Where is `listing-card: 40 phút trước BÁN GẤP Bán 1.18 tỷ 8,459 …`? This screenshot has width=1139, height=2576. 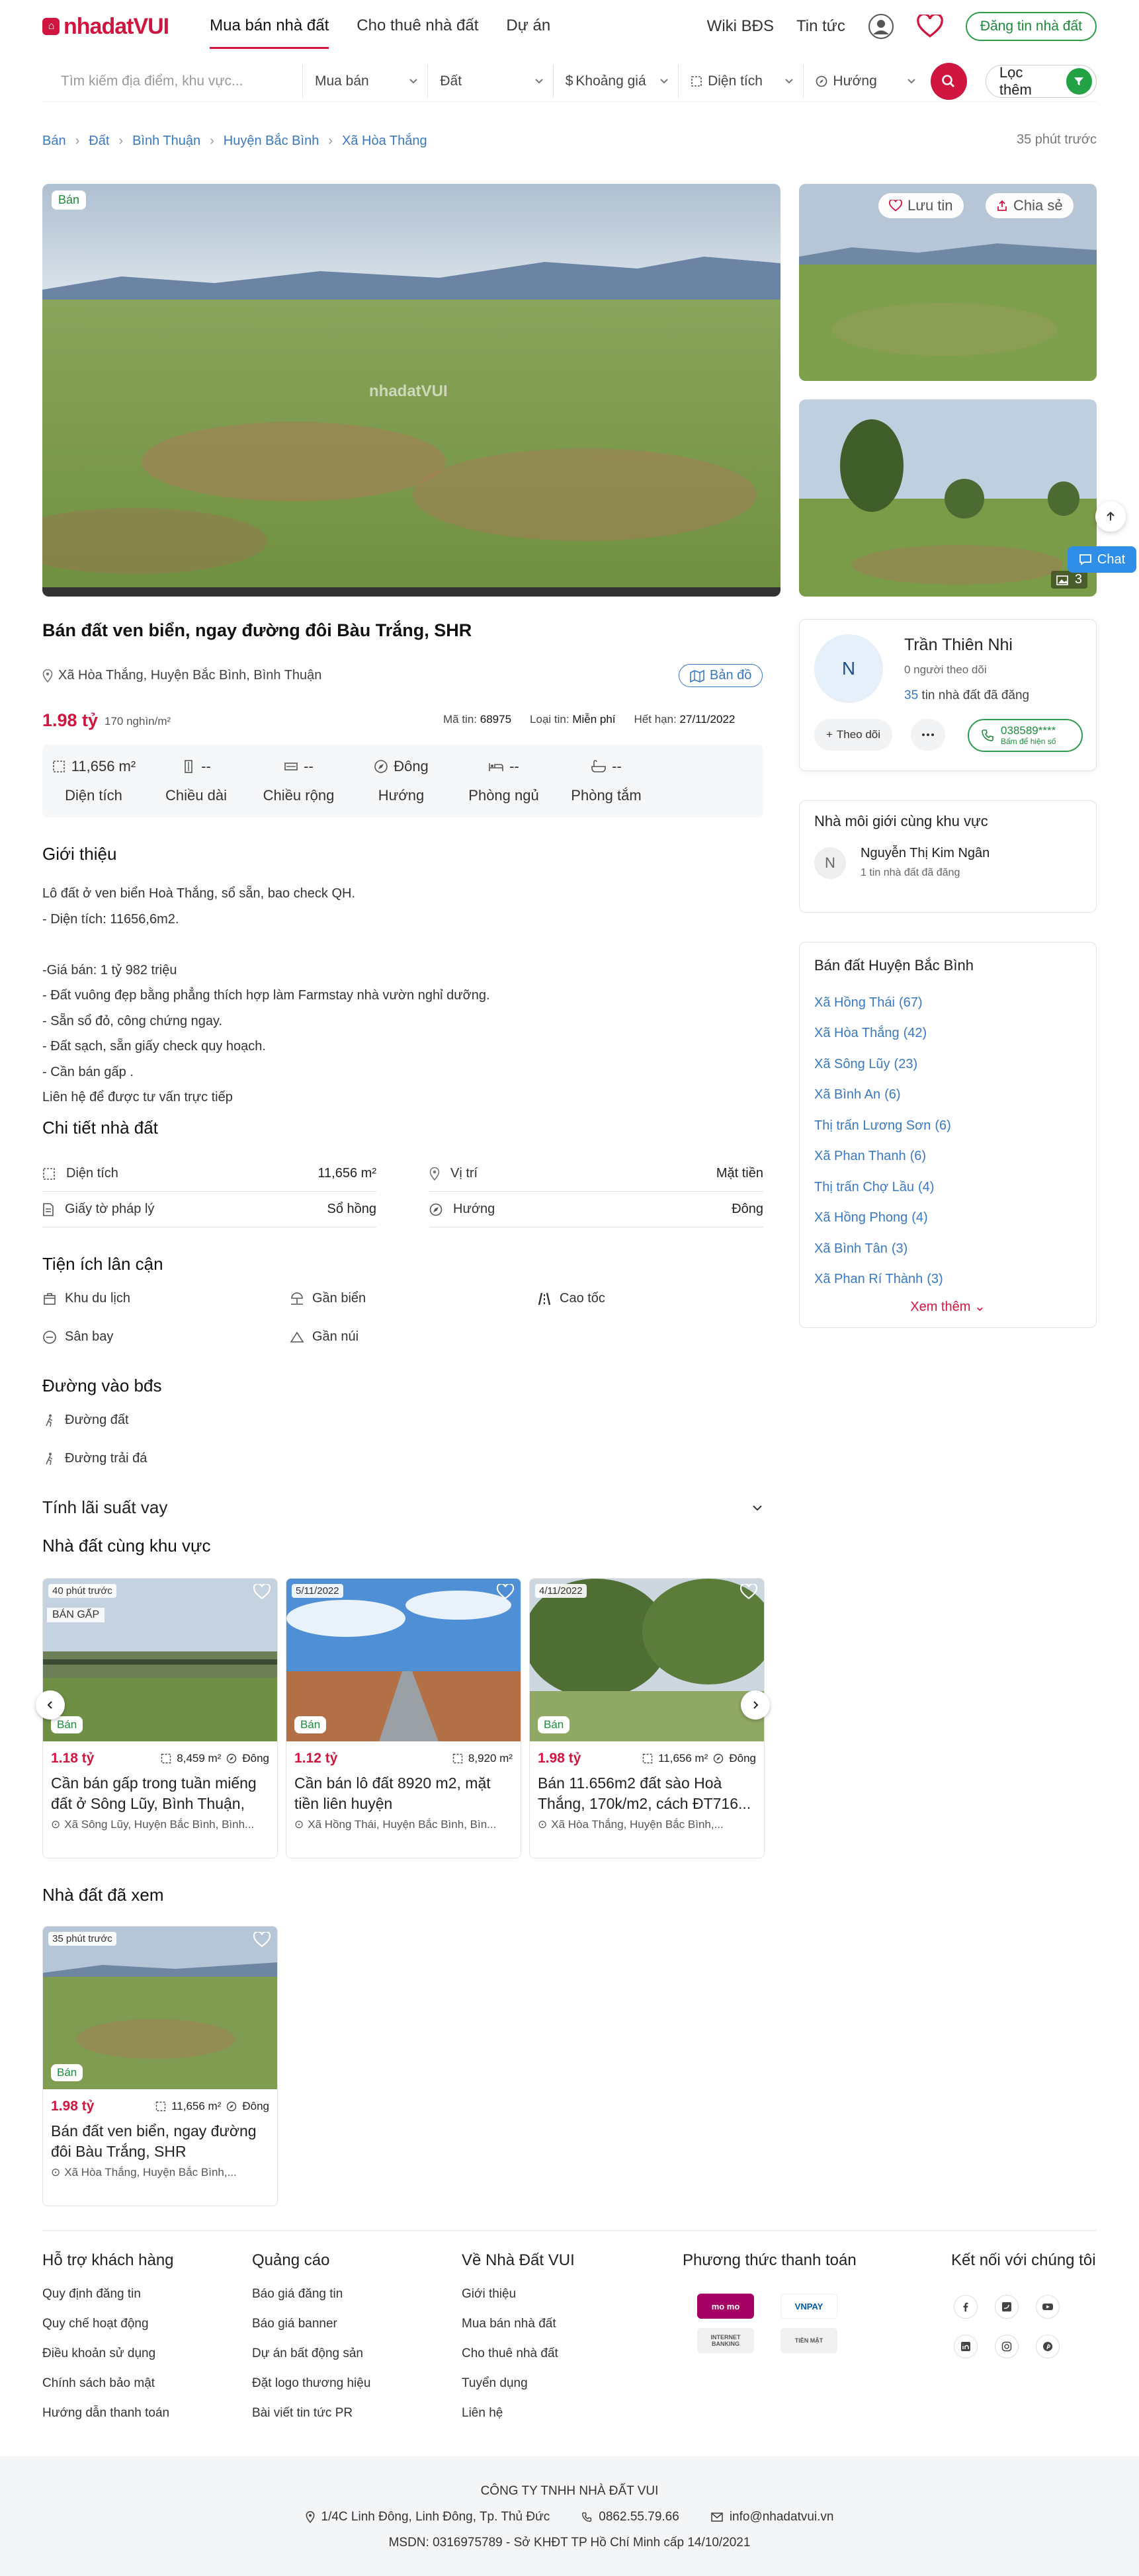 listing-card: 40 phút trước BÁN GẤP Bán 1.18 tỷ 8,459 … is located at coordinates (160, 1718).